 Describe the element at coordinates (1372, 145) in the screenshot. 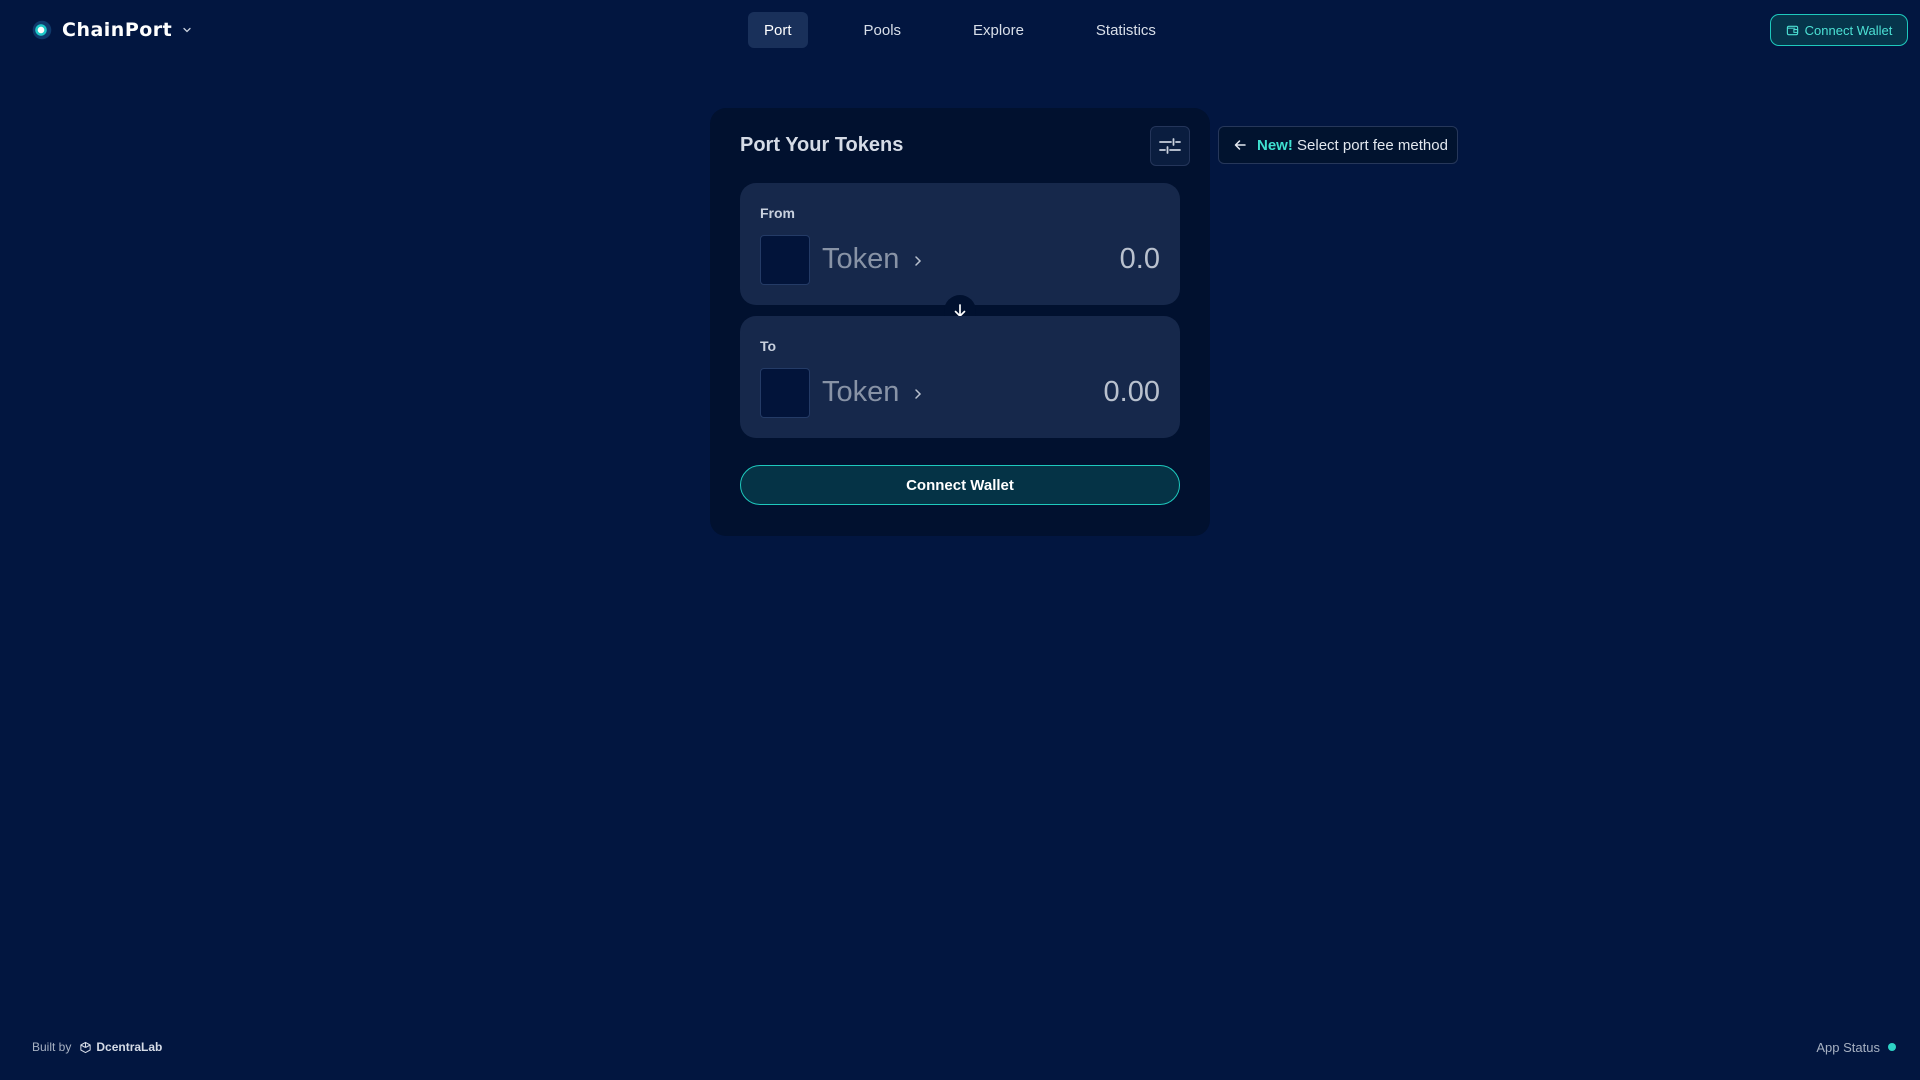

I see `hint-text: Select port fee method` at that location.